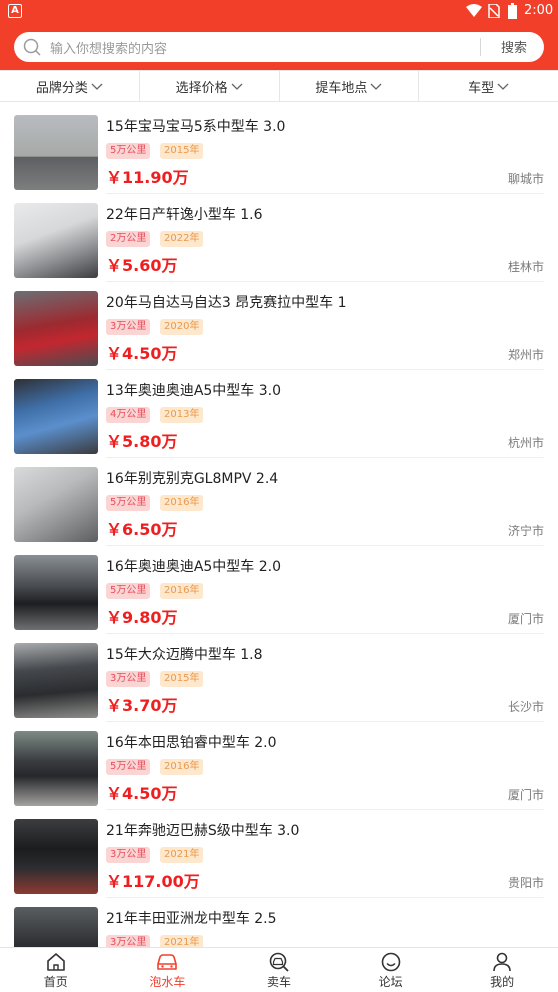 This screenshot has height=992, width=558. Describe the element at coordinates (168, 970) in the screenshot. I see `tab-flooded-cars: 泡水车` at that location.